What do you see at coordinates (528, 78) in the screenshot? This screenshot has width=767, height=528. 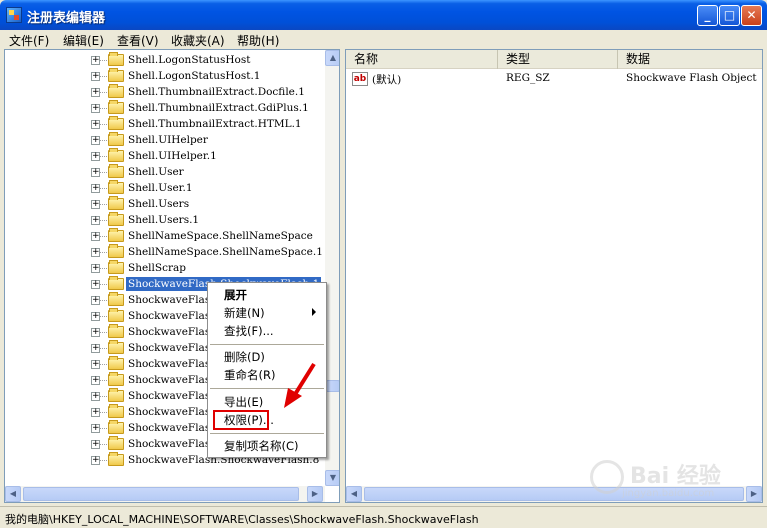 I see `value-type: REG_SZ` at bounding box center [528, 78].